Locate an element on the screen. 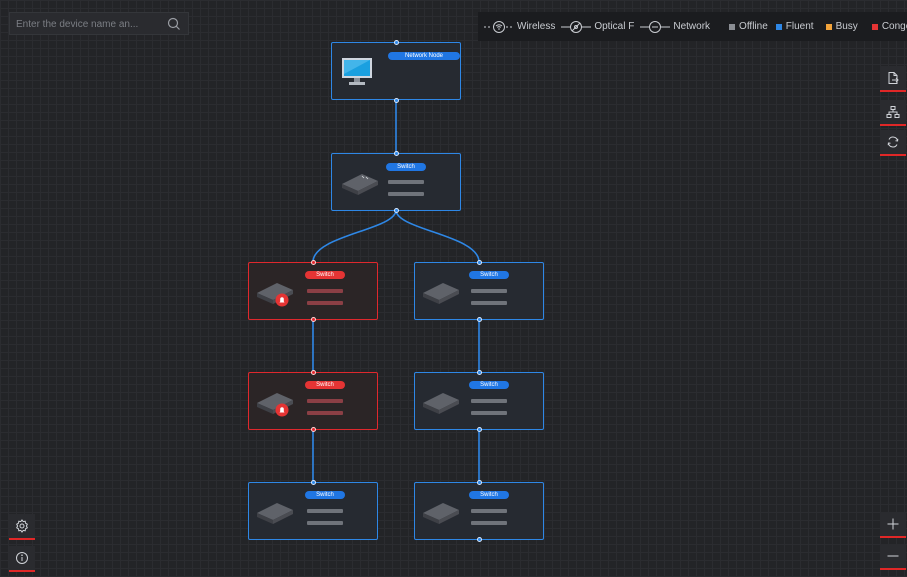 This screenshot has height=577, width=907. network-node-root: Network Node is located at coordinates (396, 71).